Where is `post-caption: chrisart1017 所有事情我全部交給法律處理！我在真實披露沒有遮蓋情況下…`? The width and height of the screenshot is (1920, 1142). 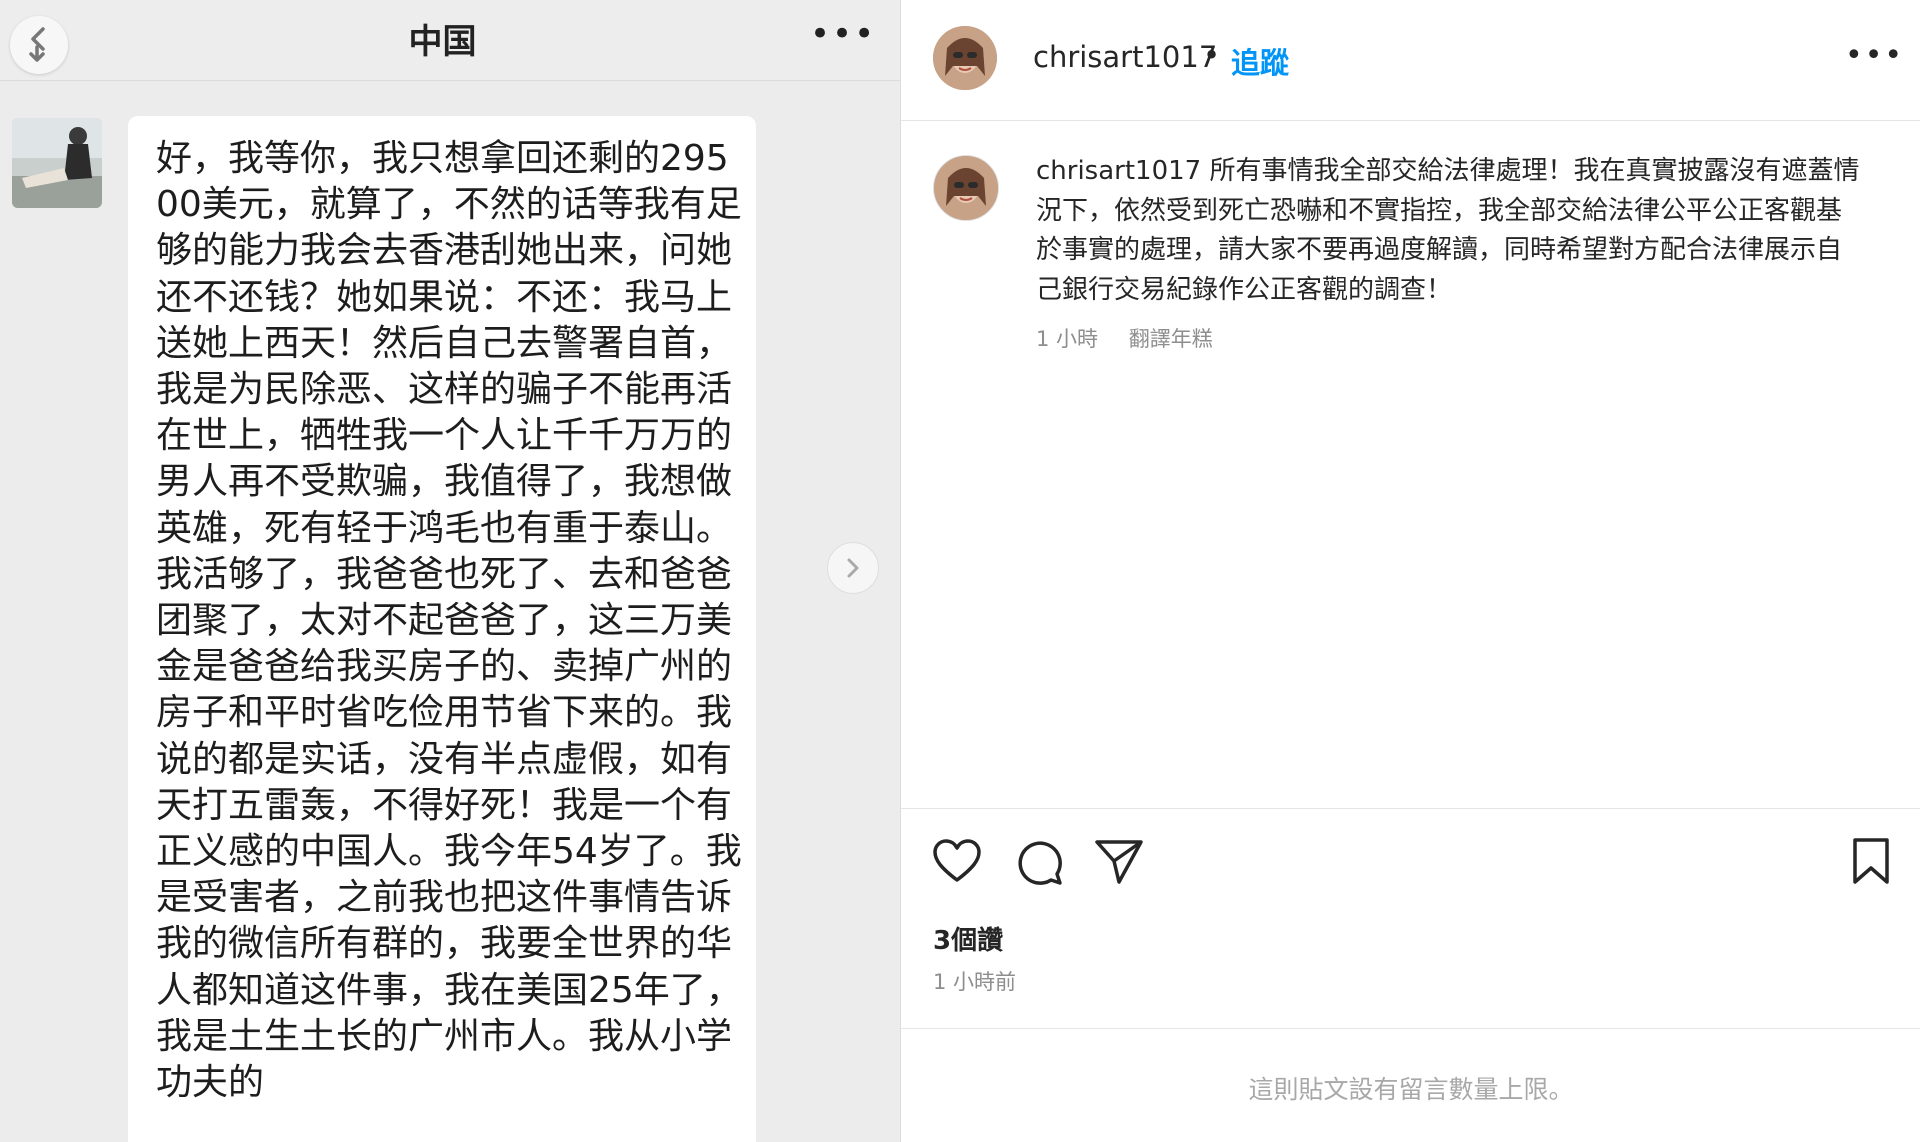
post-caption: chrisart1017 所有事情我全部交給法律處理！我在真實披露沒有遮蓋情況下… is located at coordinates (1451, 231).